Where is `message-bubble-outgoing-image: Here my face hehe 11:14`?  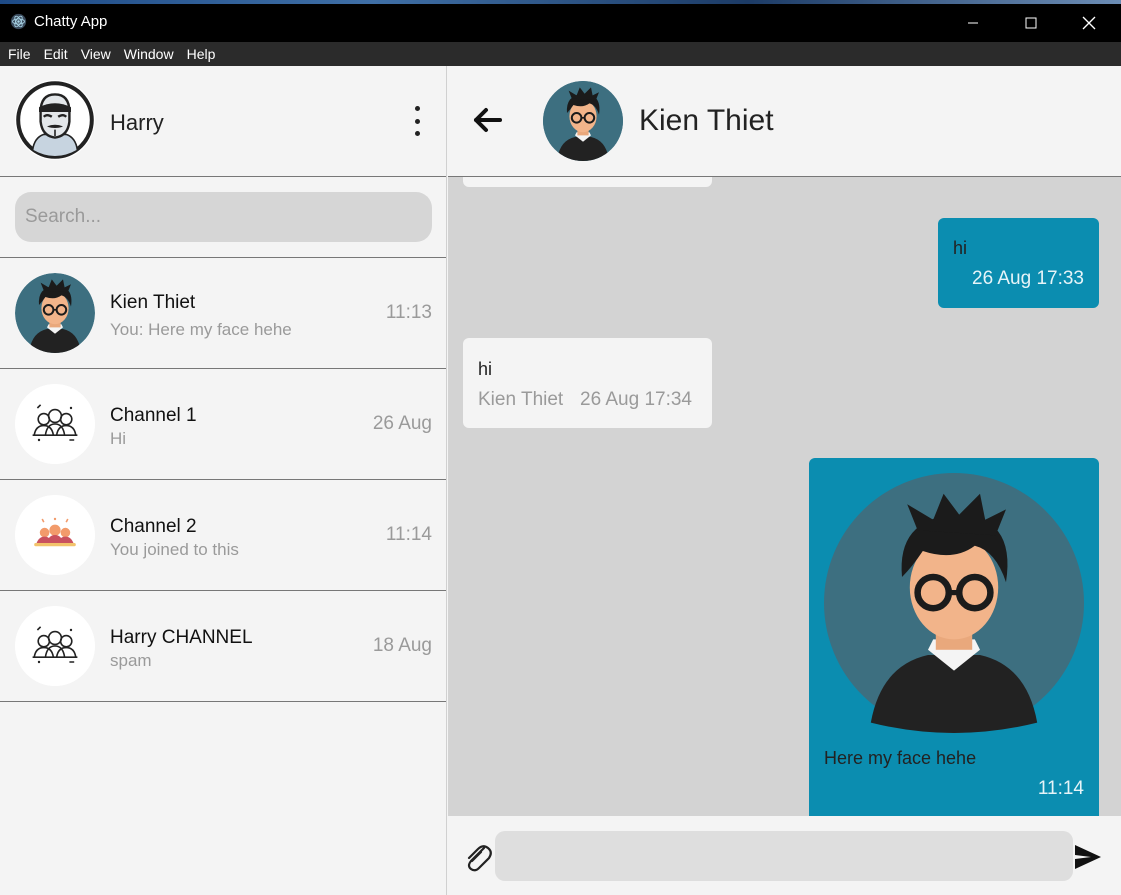 message-bubble-outgoing-image: Here my face hehe 11:14 is located at coordinates (954, 637).